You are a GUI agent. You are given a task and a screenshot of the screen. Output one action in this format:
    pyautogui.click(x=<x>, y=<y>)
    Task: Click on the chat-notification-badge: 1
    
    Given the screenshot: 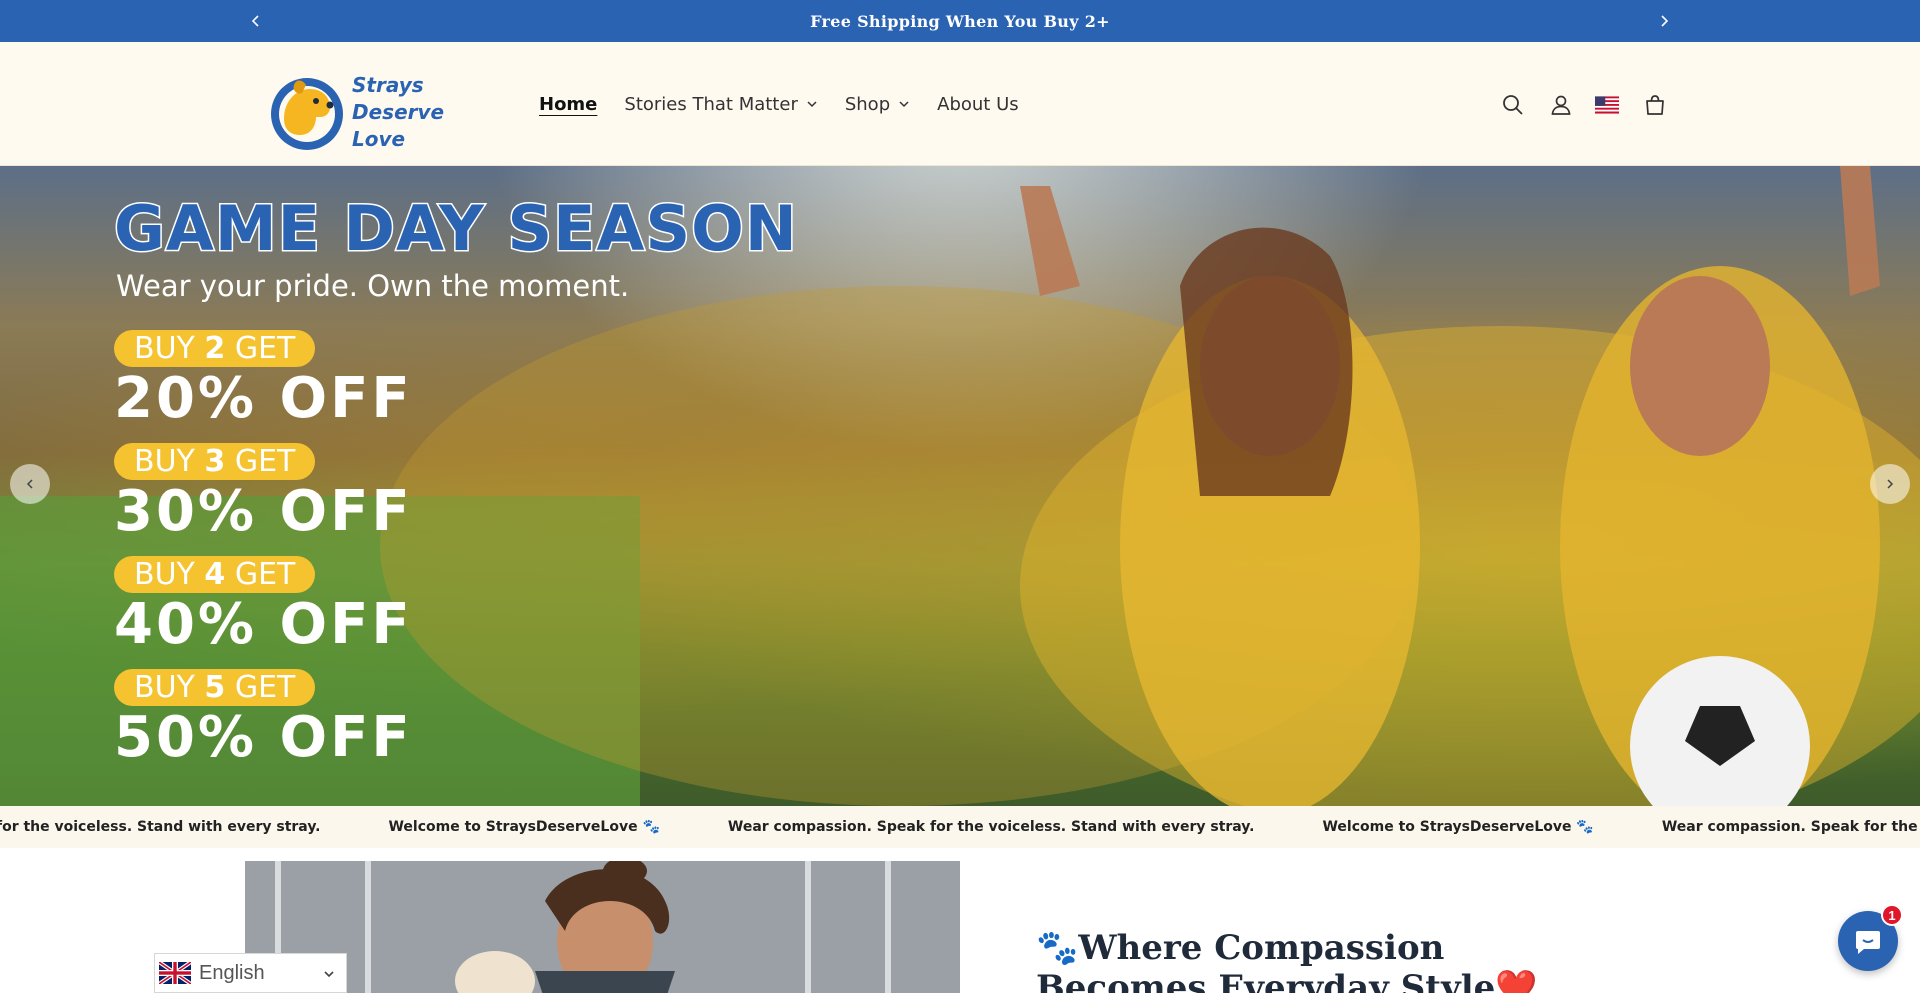 What is the action you would take?
    pyautogui.click(x=1892, y=915)
    